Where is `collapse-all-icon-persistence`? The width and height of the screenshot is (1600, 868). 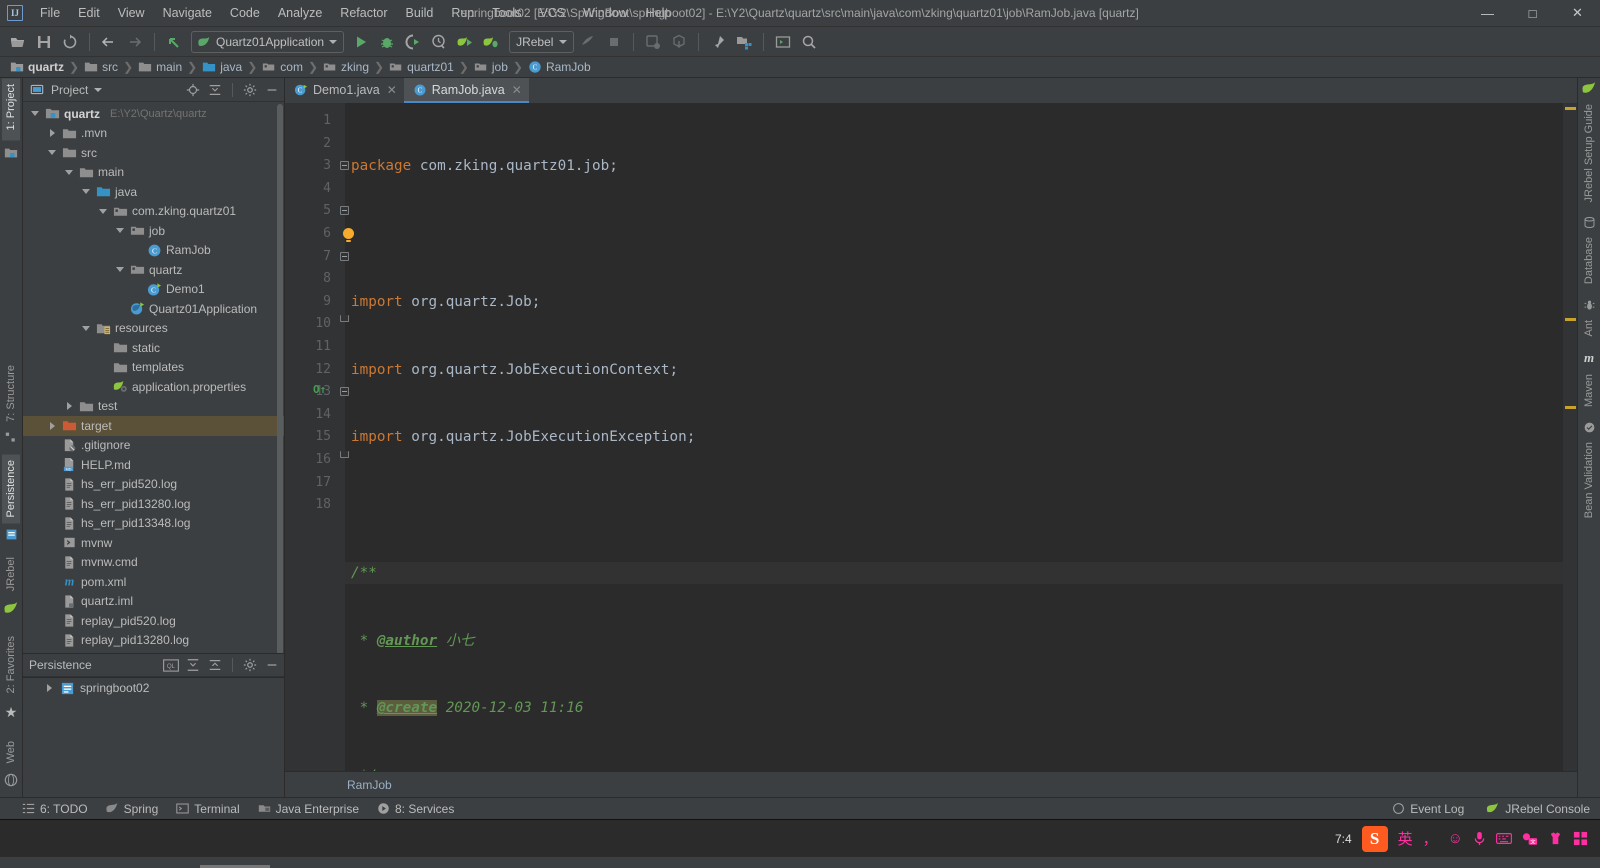
collapse-all-icon-persistence is located at coordinates (215, 665).